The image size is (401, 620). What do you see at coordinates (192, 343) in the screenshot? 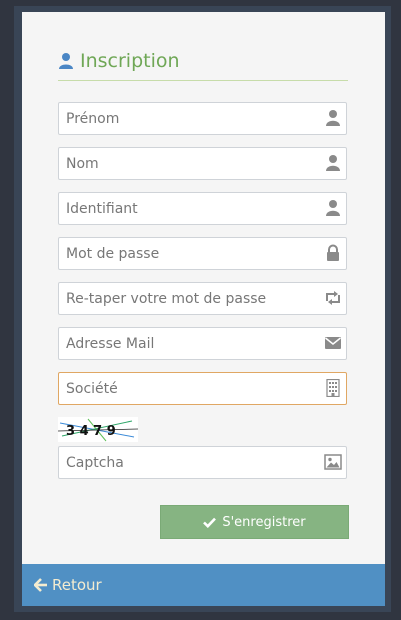
I see `email-input` at bounding box center [192, 343].